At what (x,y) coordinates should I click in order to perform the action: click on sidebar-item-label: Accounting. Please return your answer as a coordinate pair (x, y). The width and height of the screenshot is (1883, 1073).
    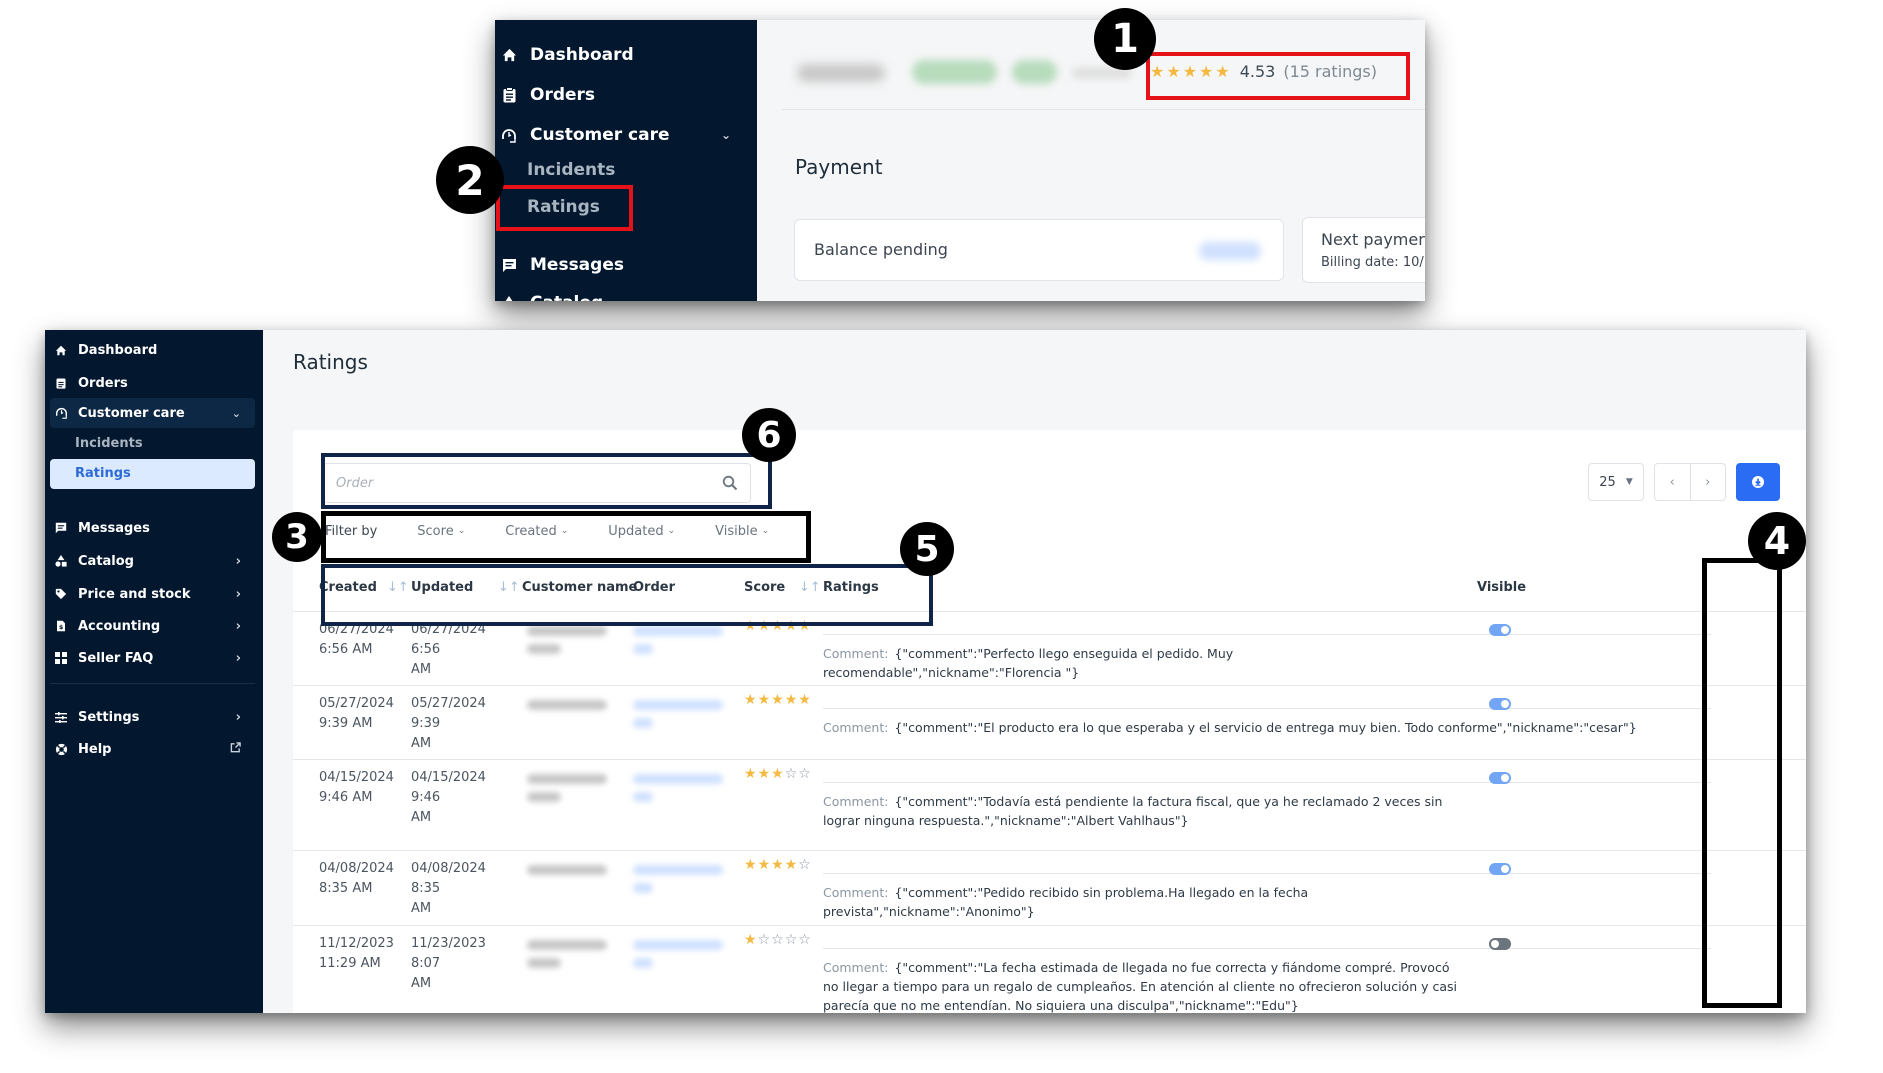
    Looking at the image, I should click on (119, 626).